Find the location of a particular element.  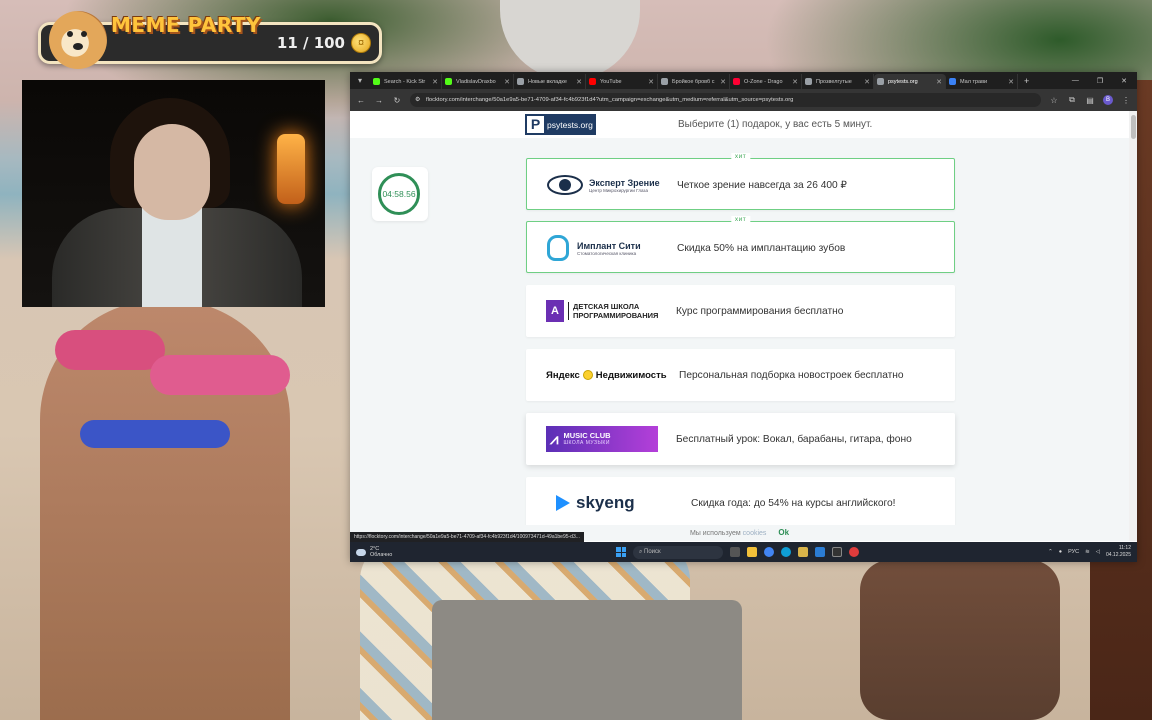

maximize-icon: ❐ is located at coordinates (1100, 81).